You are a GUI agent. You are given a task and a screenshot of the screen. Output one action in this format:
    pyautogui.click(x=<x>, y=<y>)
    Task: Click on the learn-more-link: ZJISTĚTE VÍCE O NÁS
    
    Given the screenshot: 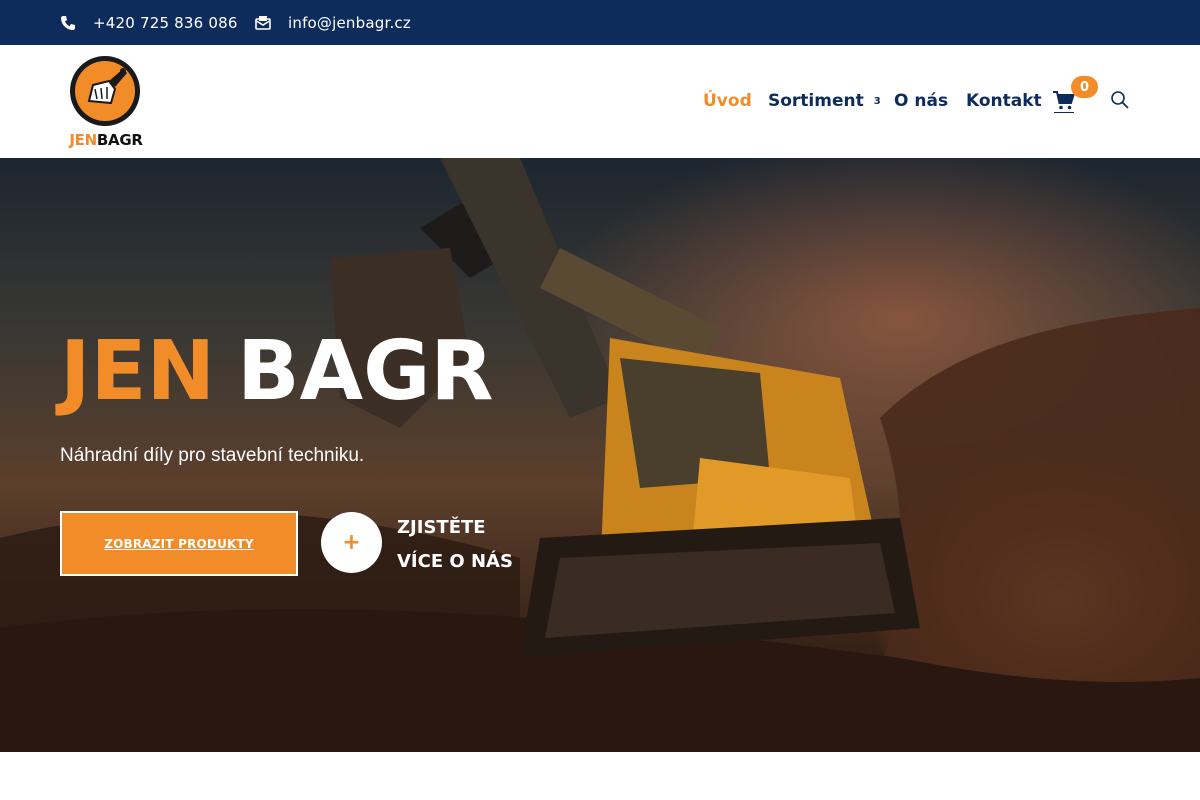 What is the action you would take?
    pyautogui.click(x=467, y=545)
    